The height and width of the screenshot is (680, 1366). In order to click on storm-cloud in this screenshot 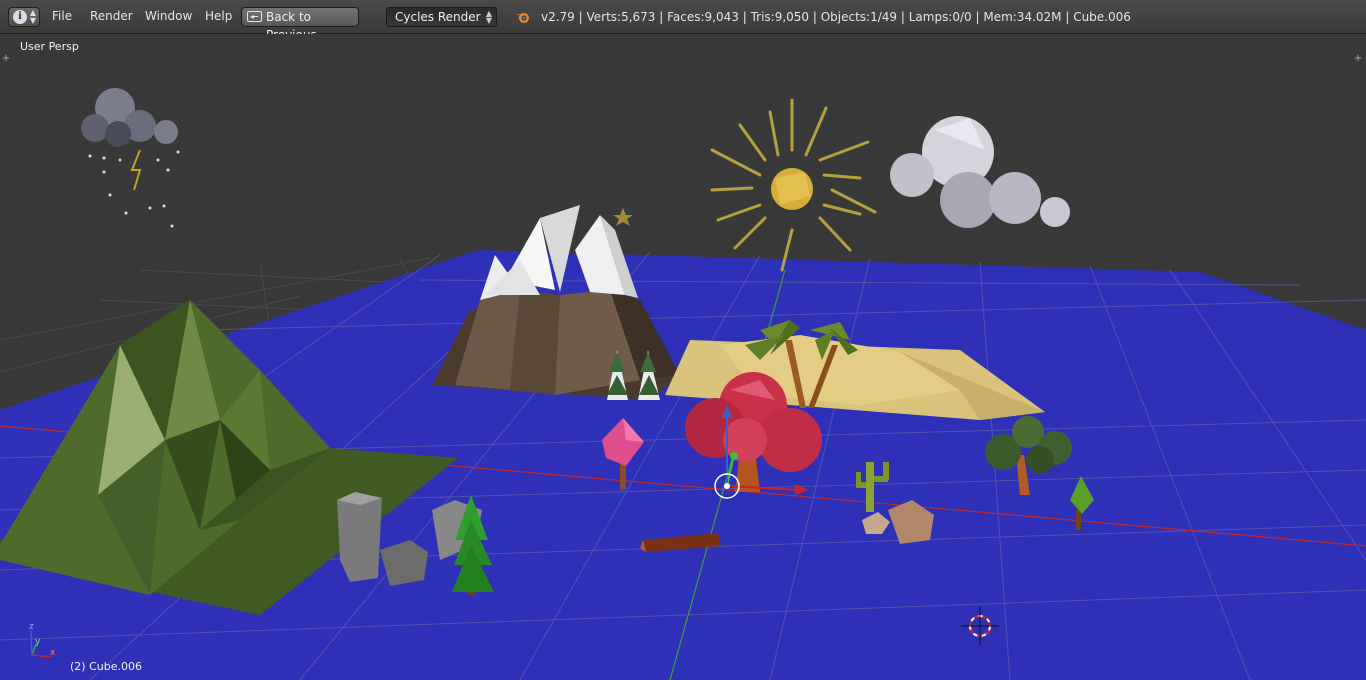, I will do `click(130, 158)`.